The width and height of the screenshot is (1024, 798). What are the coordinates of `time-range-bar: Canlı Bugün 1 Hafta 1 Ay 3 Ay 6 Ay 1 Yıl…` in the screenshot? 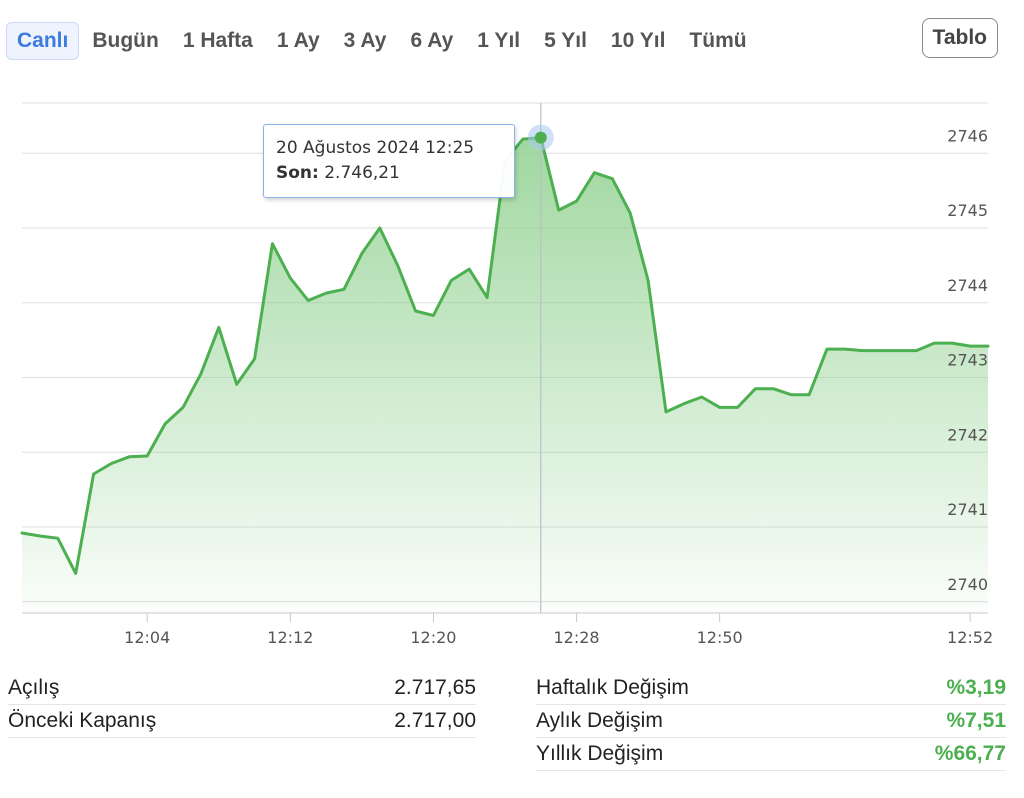 It's located at (383, 41).